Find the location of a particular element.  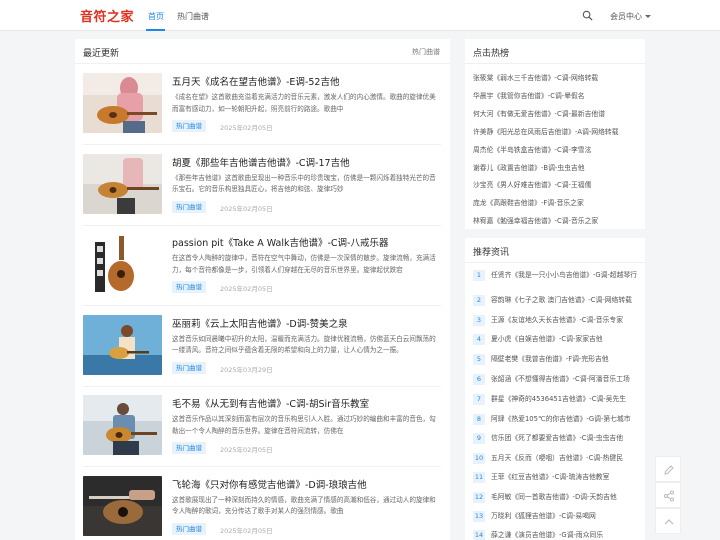

chevron-down-icon is located at coordinates (648, 16).